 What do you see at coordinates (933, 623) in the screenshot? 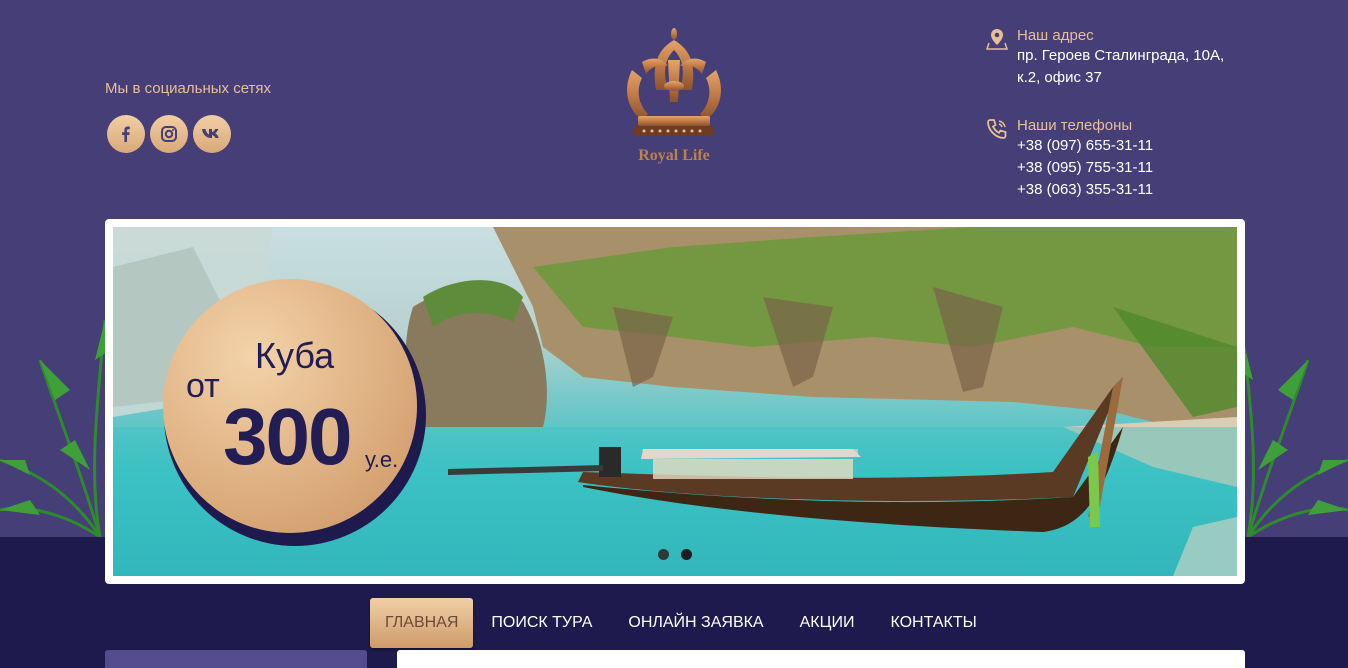
I see `nav-item-contacts: КОНТАКТЫ` at bounding box center [933, 623].